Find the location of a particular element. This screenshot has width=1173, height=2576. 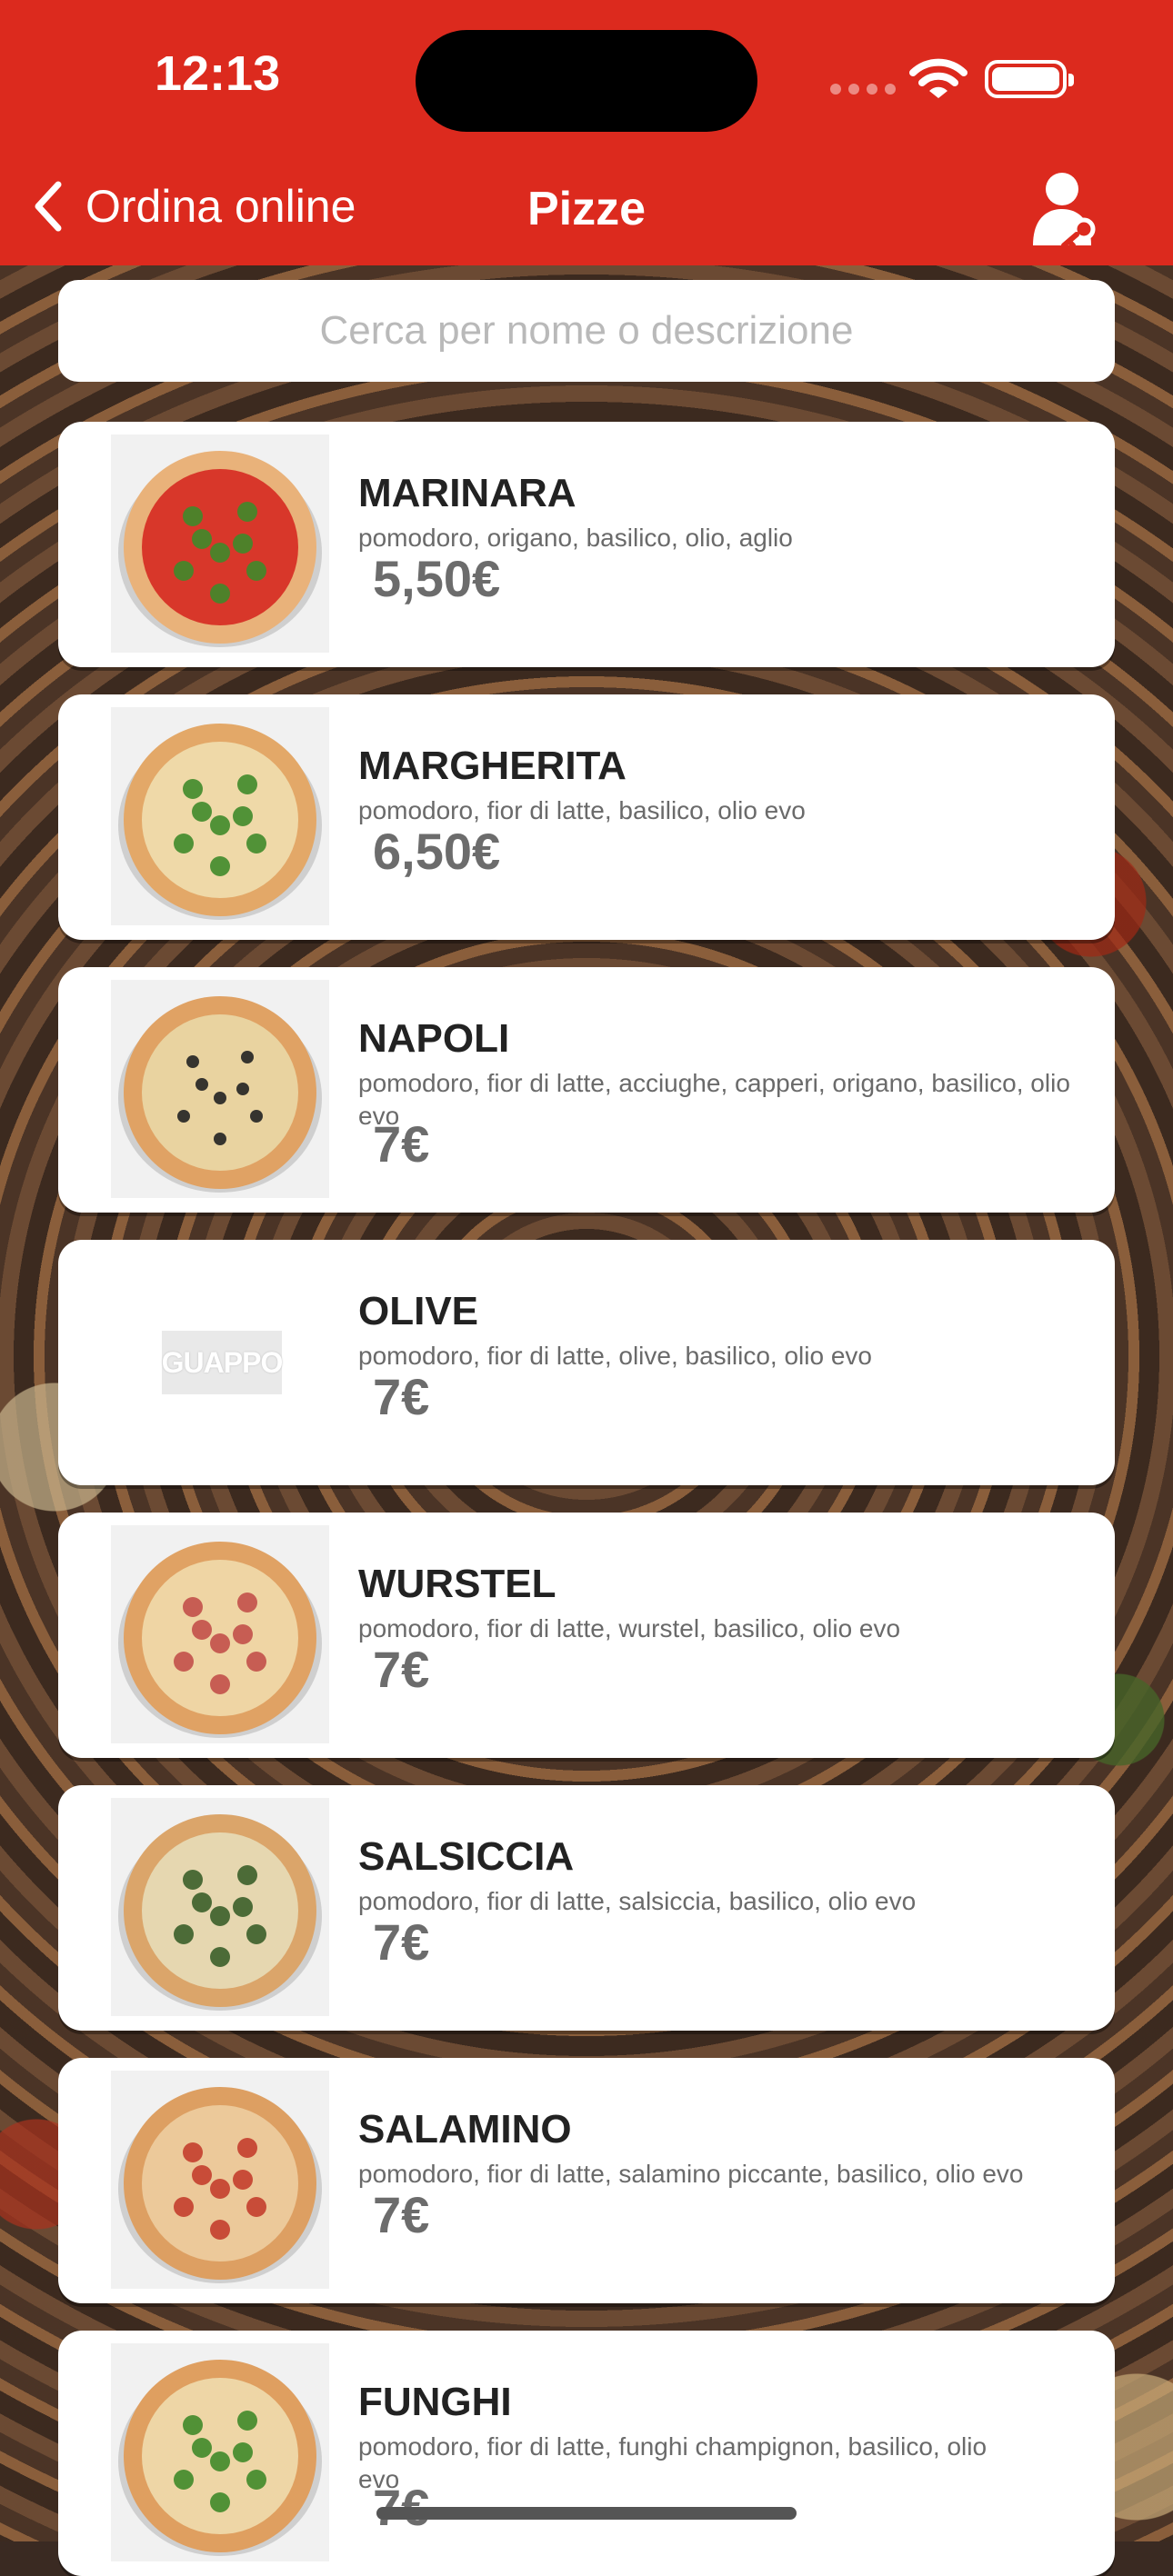

menu-item-name: SALSICCIA is located at coordinates (466, 1856).